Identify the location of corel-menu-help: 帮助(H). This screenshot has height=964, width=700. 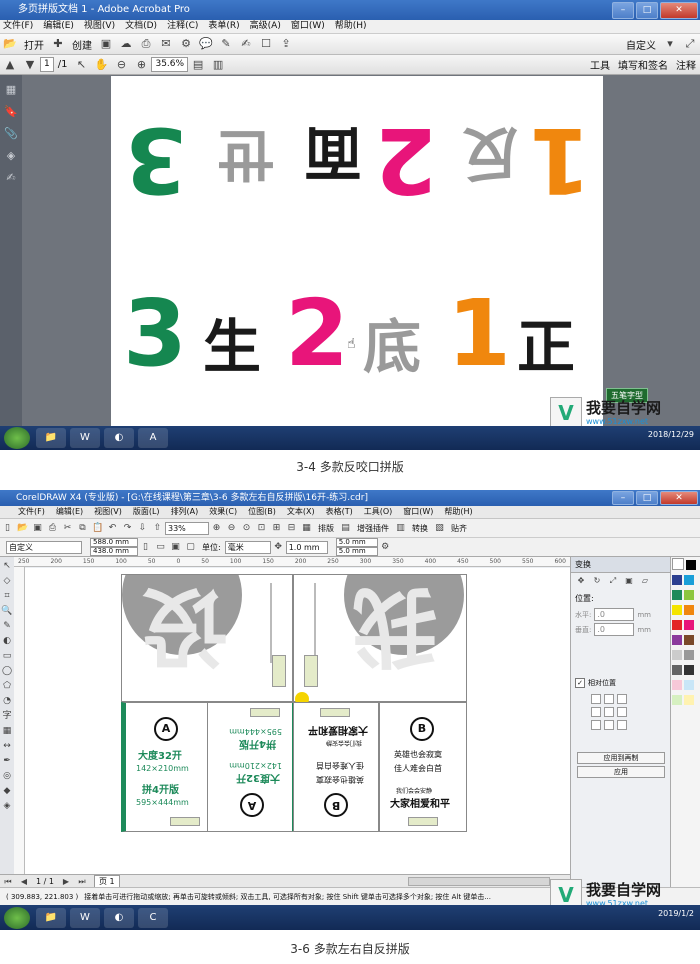
(458, 512).